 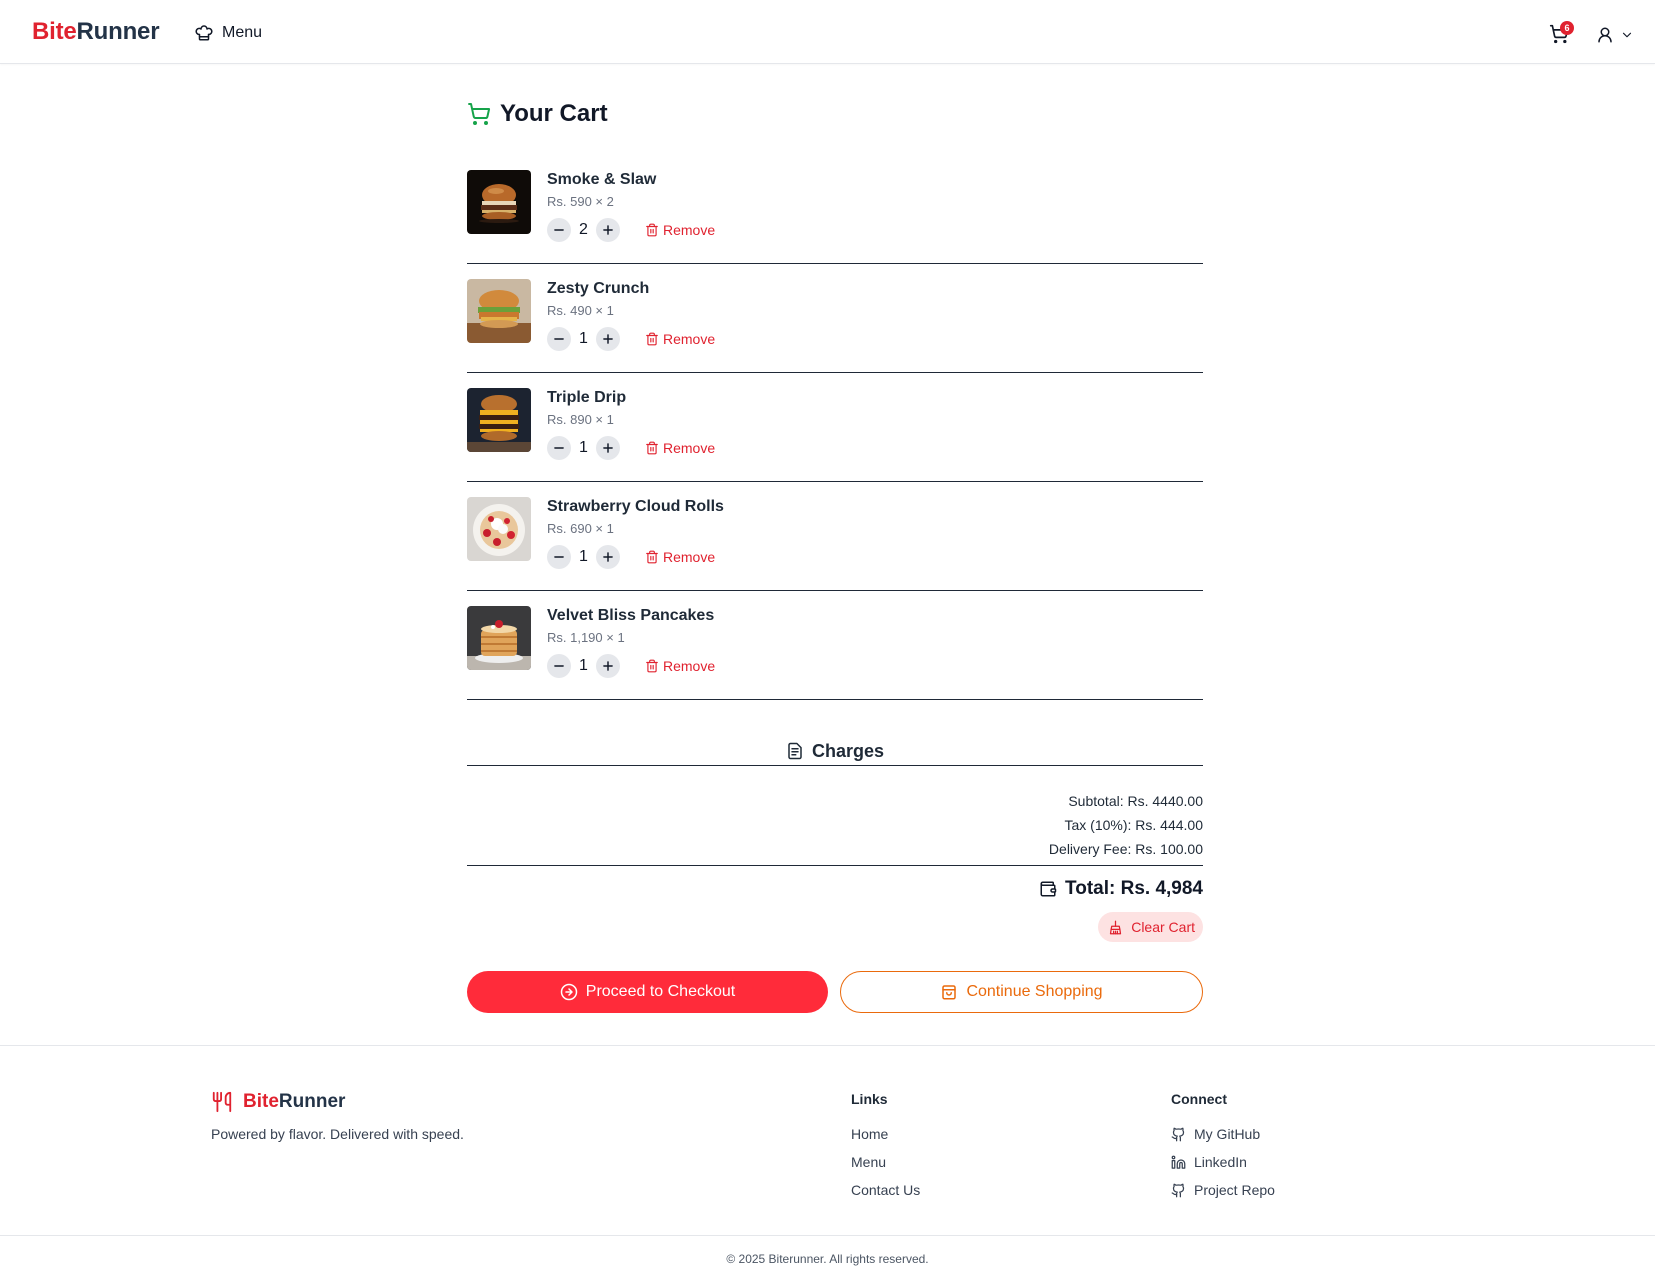 I want to click on tax-text: Tax (10%): Rs. 444.00, so click(x=1133, y=825).